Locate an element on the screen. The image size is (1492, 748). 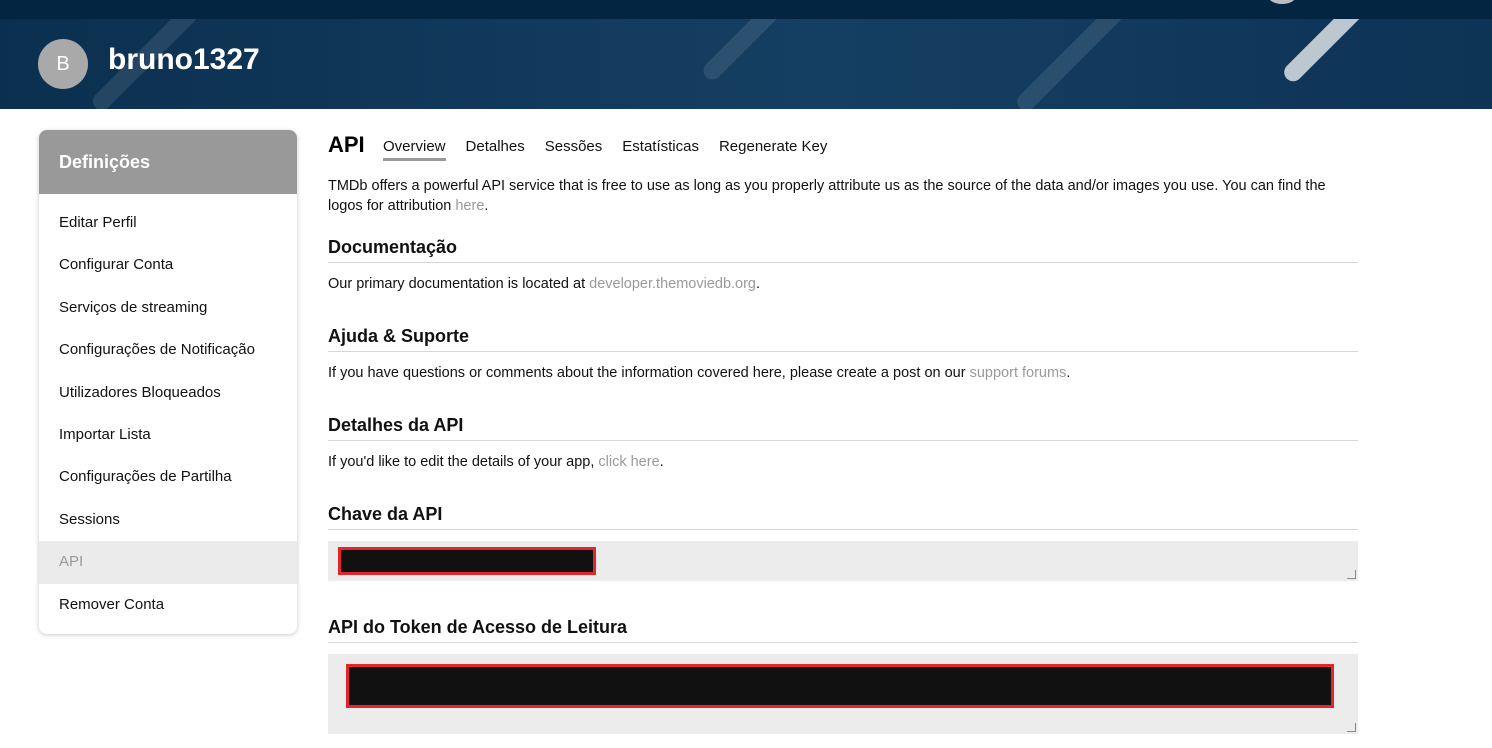
sidebar-item-edit-profile: Editar Perfil is located at coordinates (168, 223).